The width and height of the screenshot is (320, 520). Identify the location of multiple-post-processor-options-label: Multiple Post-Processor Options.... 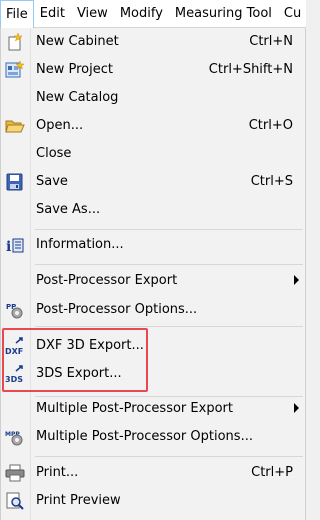
(144, 436).